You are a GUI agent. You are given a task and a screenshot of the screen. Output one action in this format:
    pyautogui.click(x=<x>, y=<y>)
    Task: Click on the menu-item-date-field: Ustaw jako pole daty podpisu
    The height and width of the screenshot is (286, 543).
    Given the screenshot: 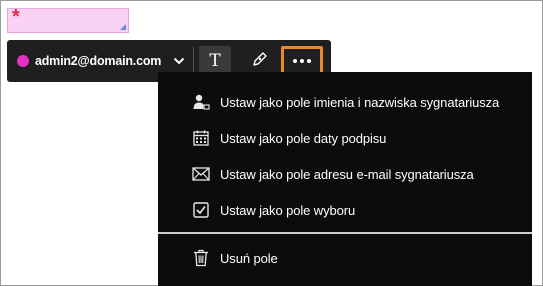 What is the action you would take?
    pyautogui.click(x=345, y=138)
    